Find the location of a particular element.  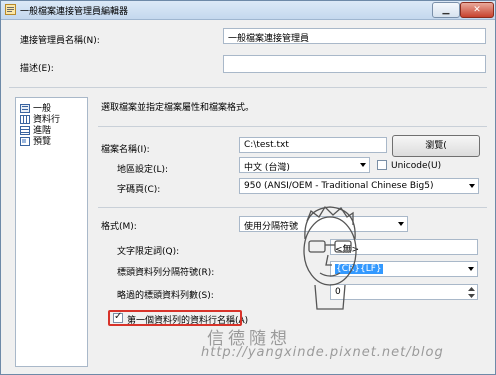

minimize-icon: ▁ is located at coordinates (446, 10).